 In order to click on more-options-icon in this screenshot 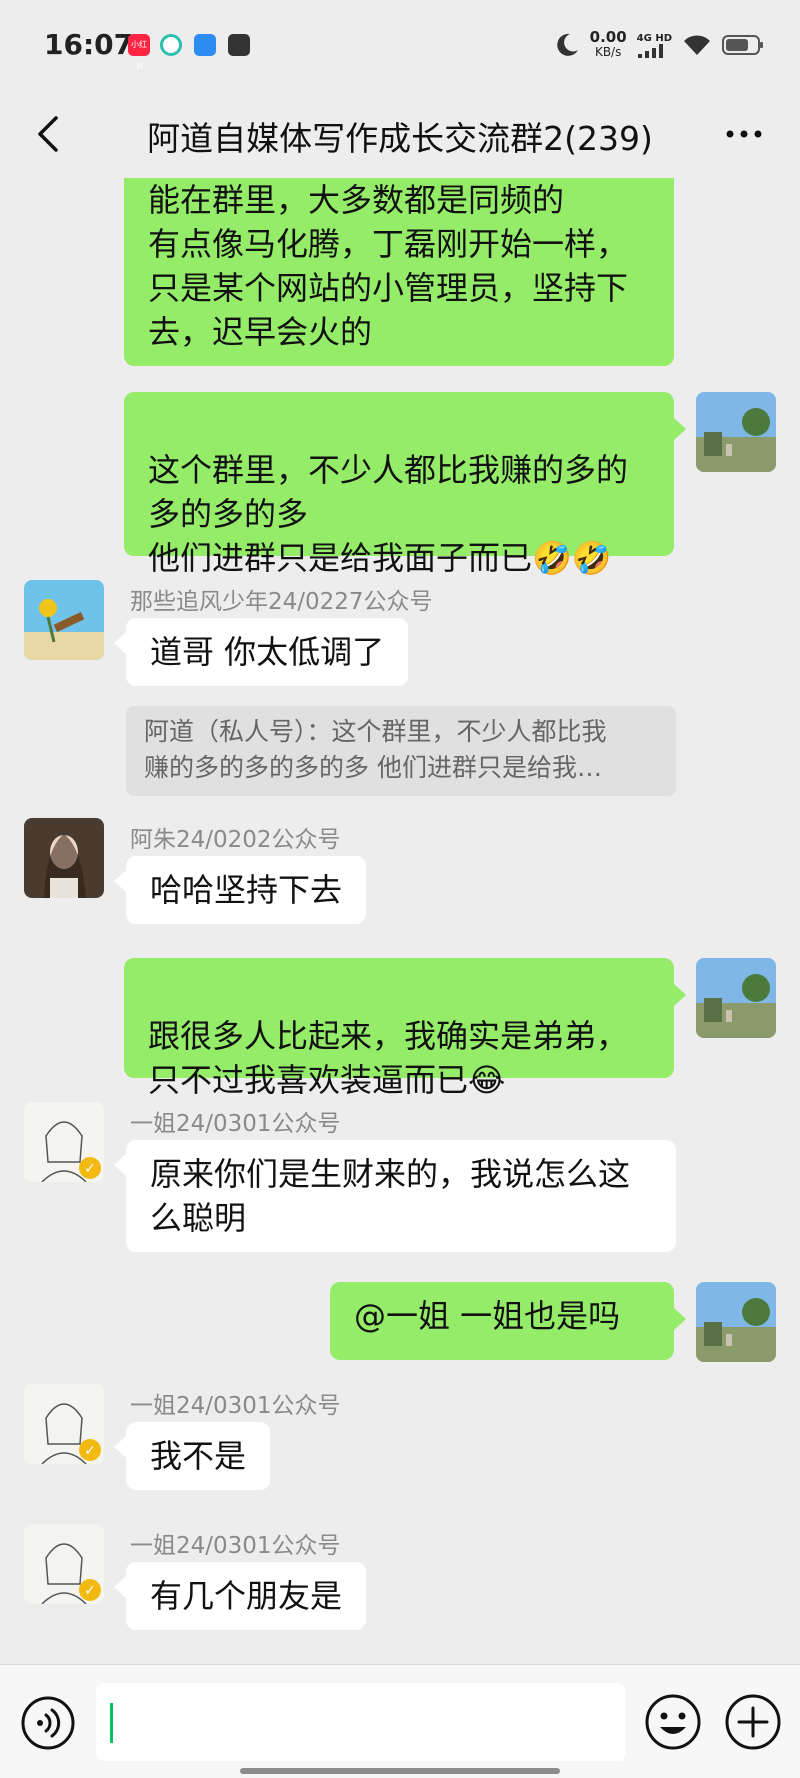, I will do `click(744, 134)`.